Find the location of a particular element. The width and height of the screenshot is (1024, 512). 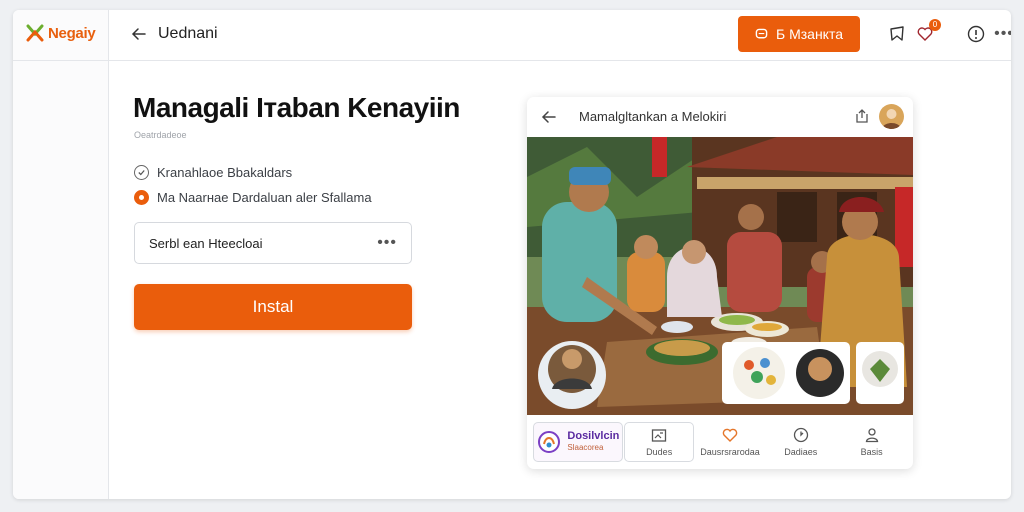

heart-icon is located at coordinates (730, 435).